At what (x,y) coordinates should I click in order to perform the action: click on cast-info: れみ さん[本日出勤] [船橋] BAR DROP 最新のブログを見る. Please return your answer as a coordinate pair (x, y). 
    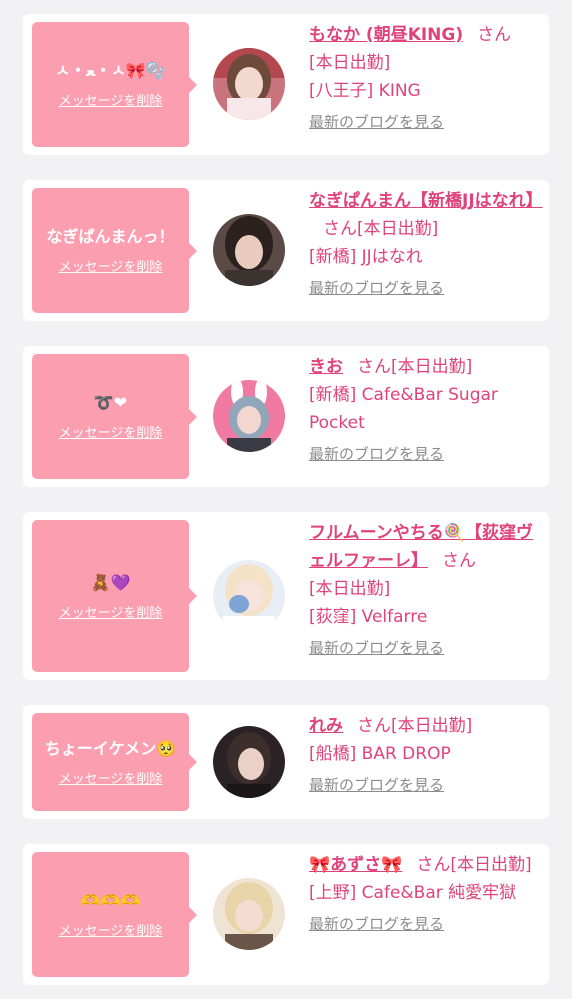
    Looking at the image, I should click on (426, 754).